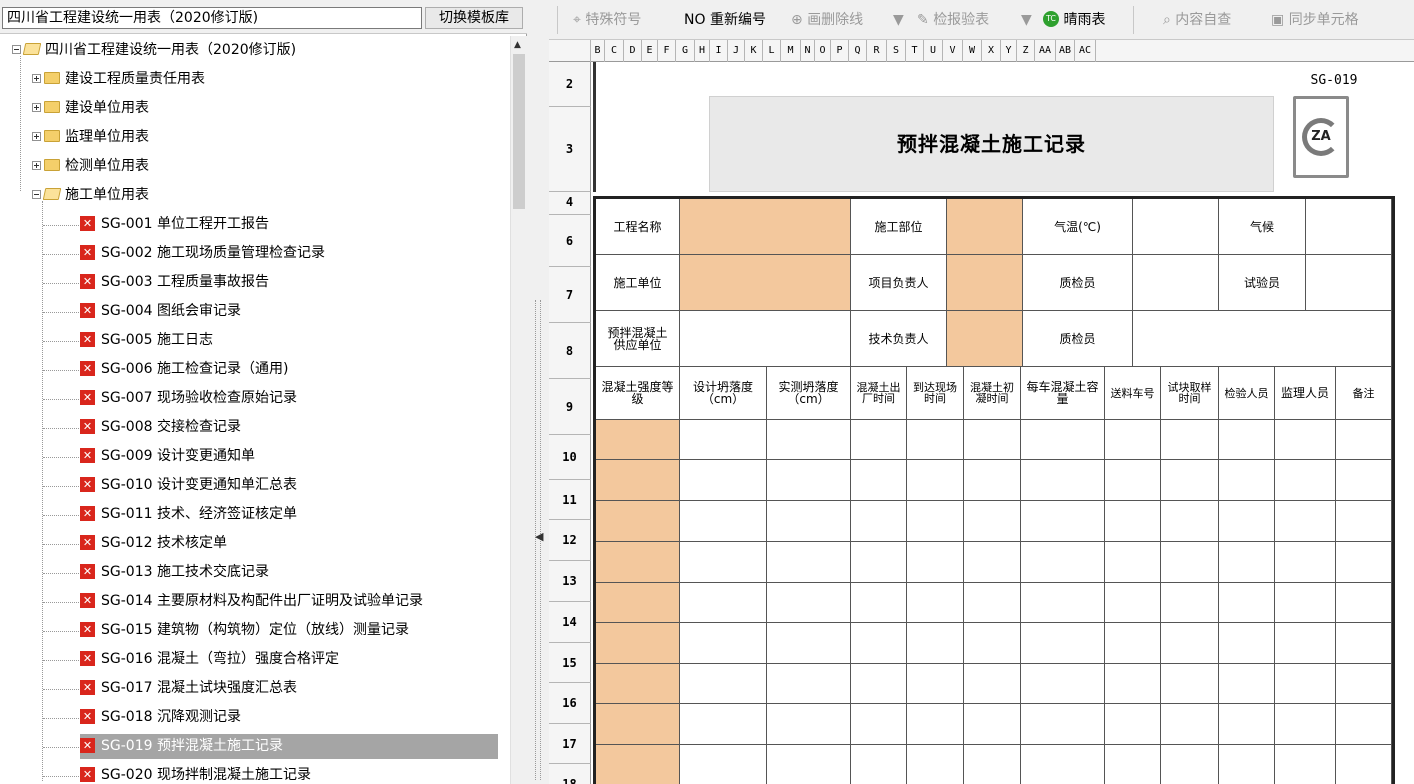 The height and width of the screenshot is (784, 1414). What do you see at coordinates (840, 51) in the screenshot?
I see `column-header-cell: P` at bounding box center [840, 51].